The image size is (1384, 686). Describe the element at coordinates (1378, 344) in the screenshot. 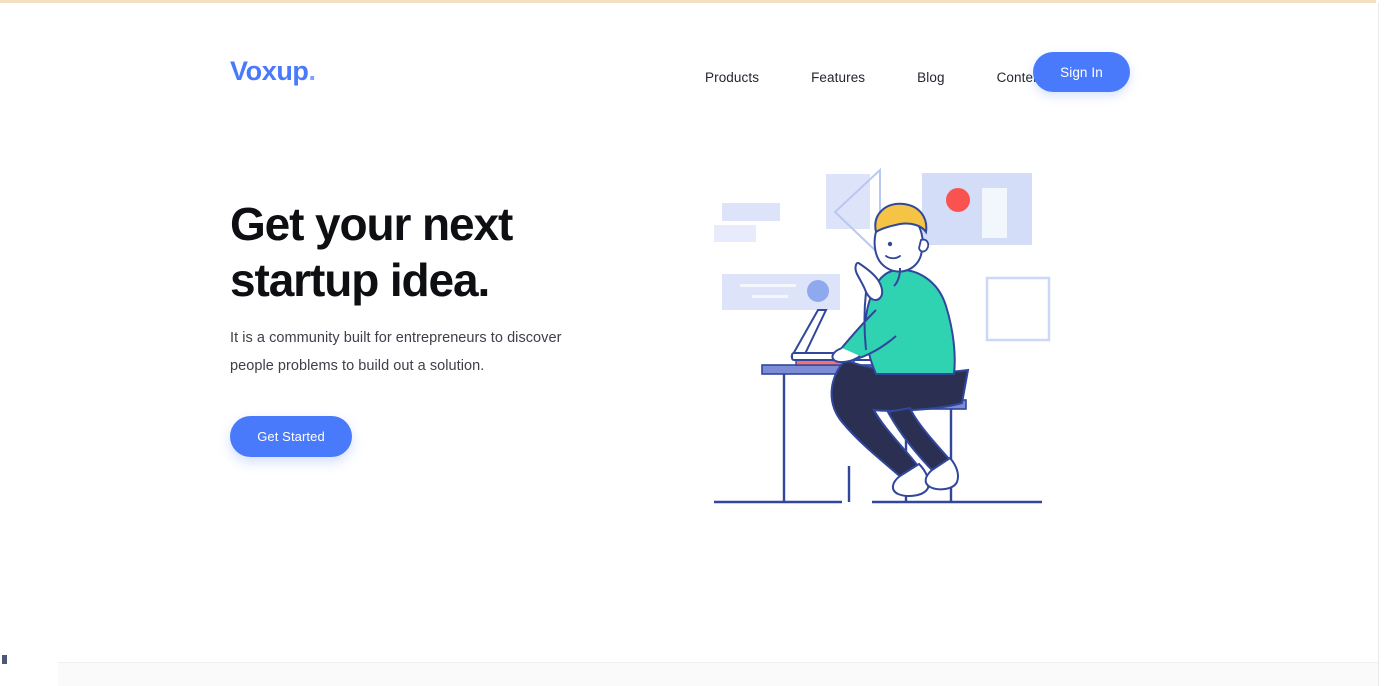

I see `right-edge-rule` at that location.